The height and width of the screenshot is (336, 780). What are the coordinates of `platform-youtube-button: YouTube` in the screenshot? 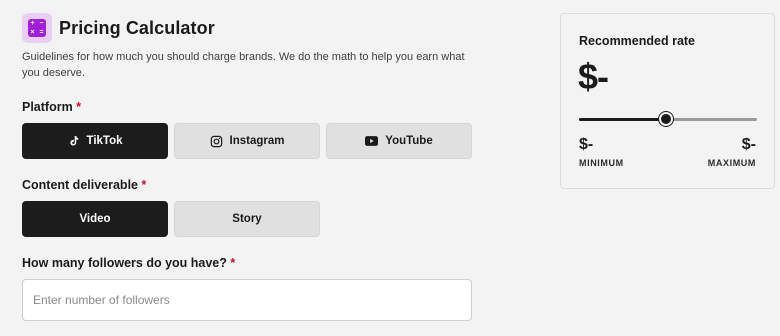 It's located at (399, 141).